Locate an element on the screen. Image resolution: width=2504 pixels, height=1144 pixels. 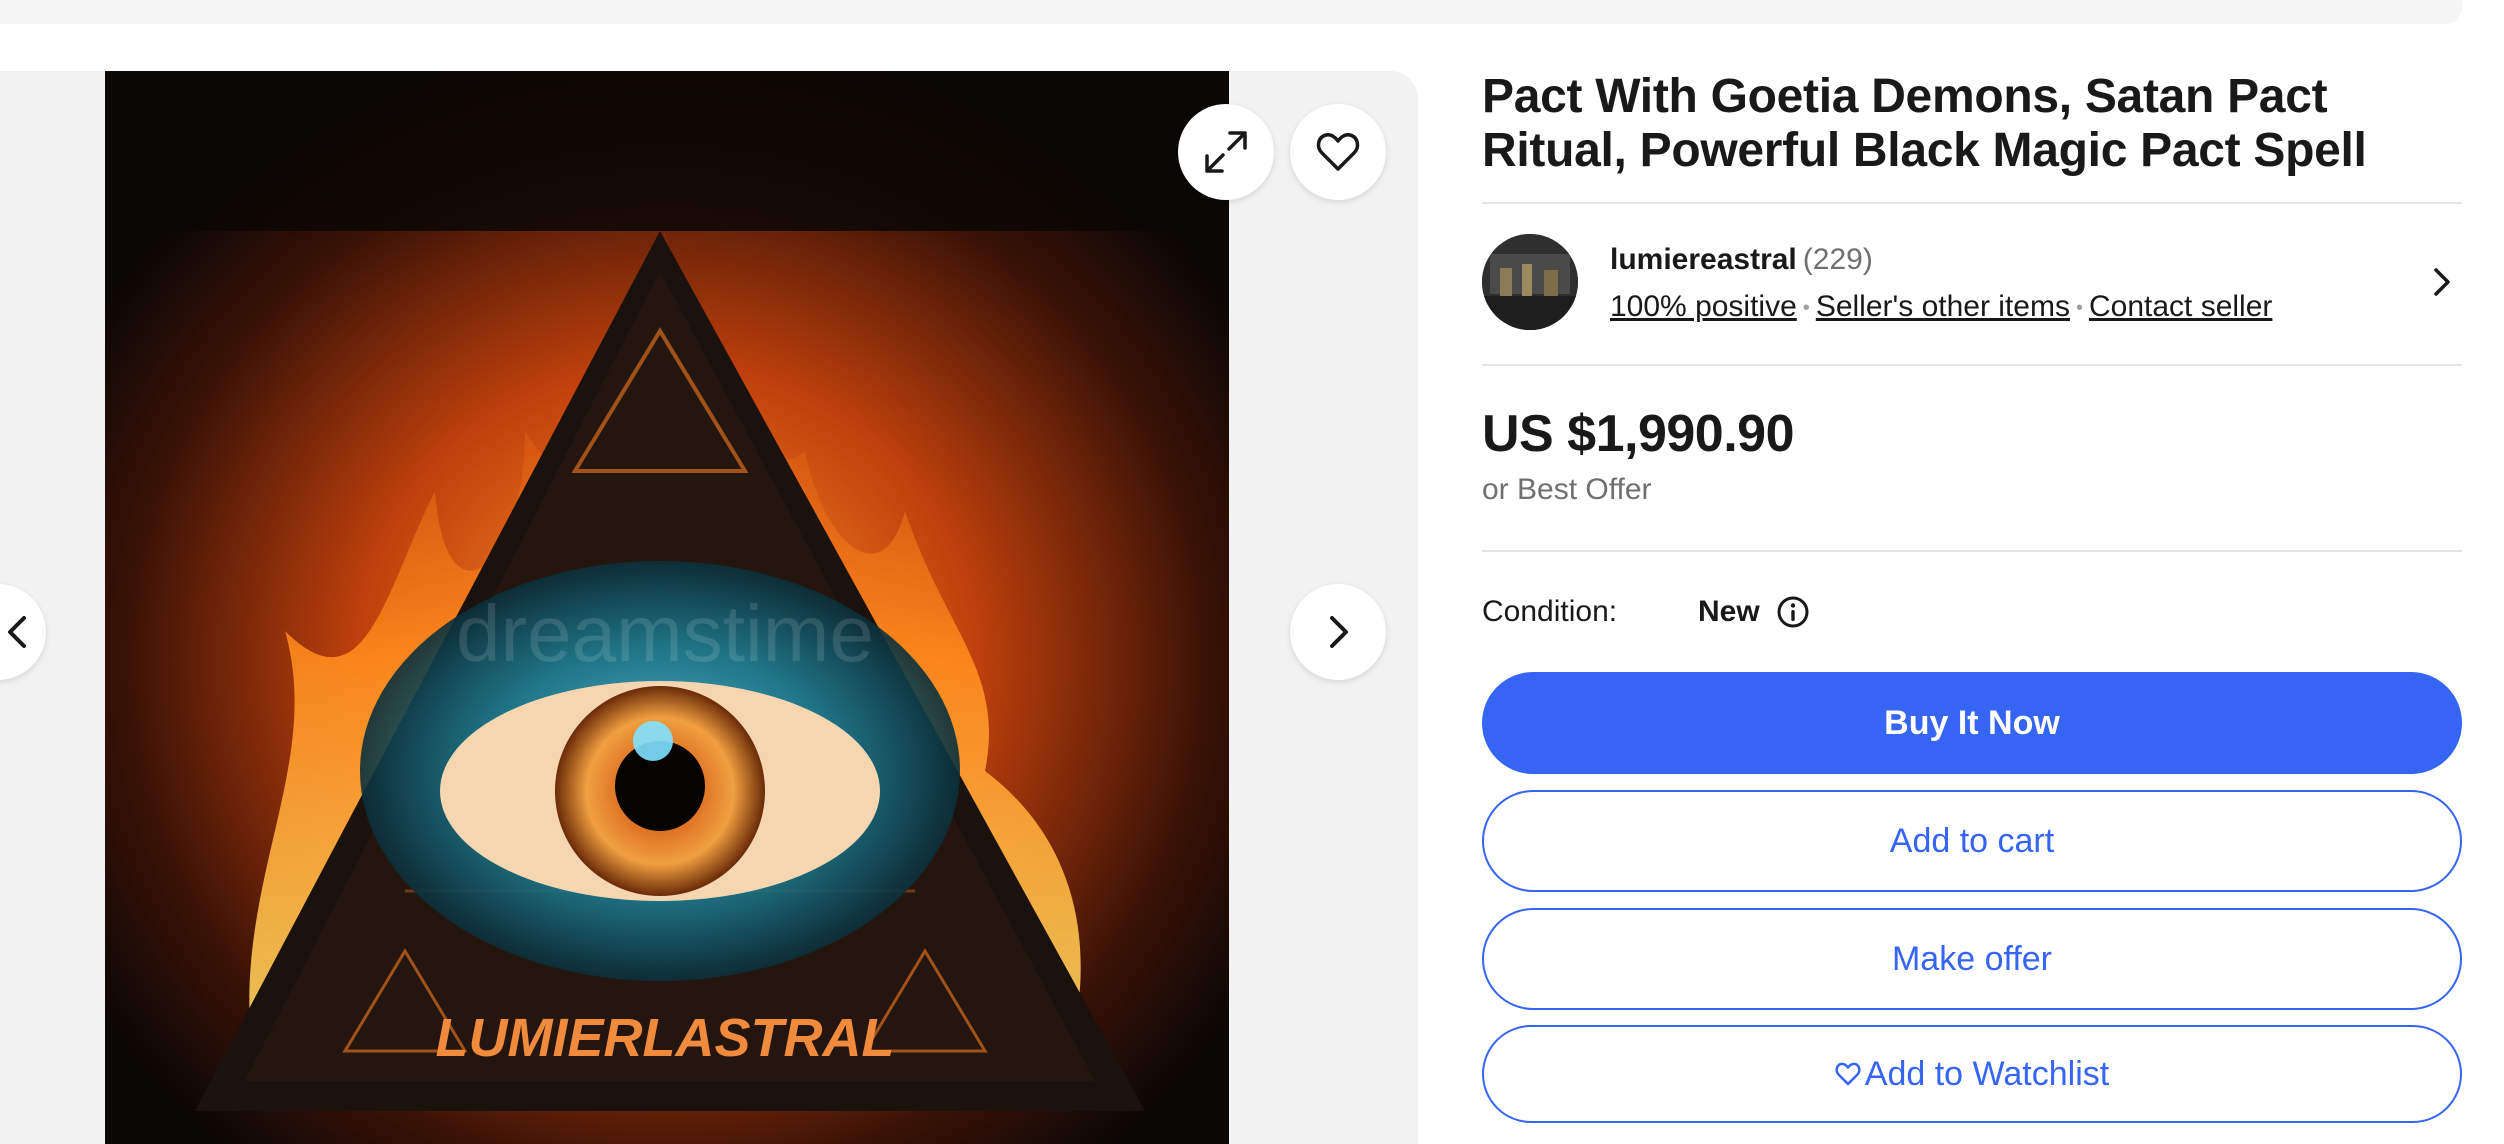
previous-image-button is located at coordinates (23, 632).